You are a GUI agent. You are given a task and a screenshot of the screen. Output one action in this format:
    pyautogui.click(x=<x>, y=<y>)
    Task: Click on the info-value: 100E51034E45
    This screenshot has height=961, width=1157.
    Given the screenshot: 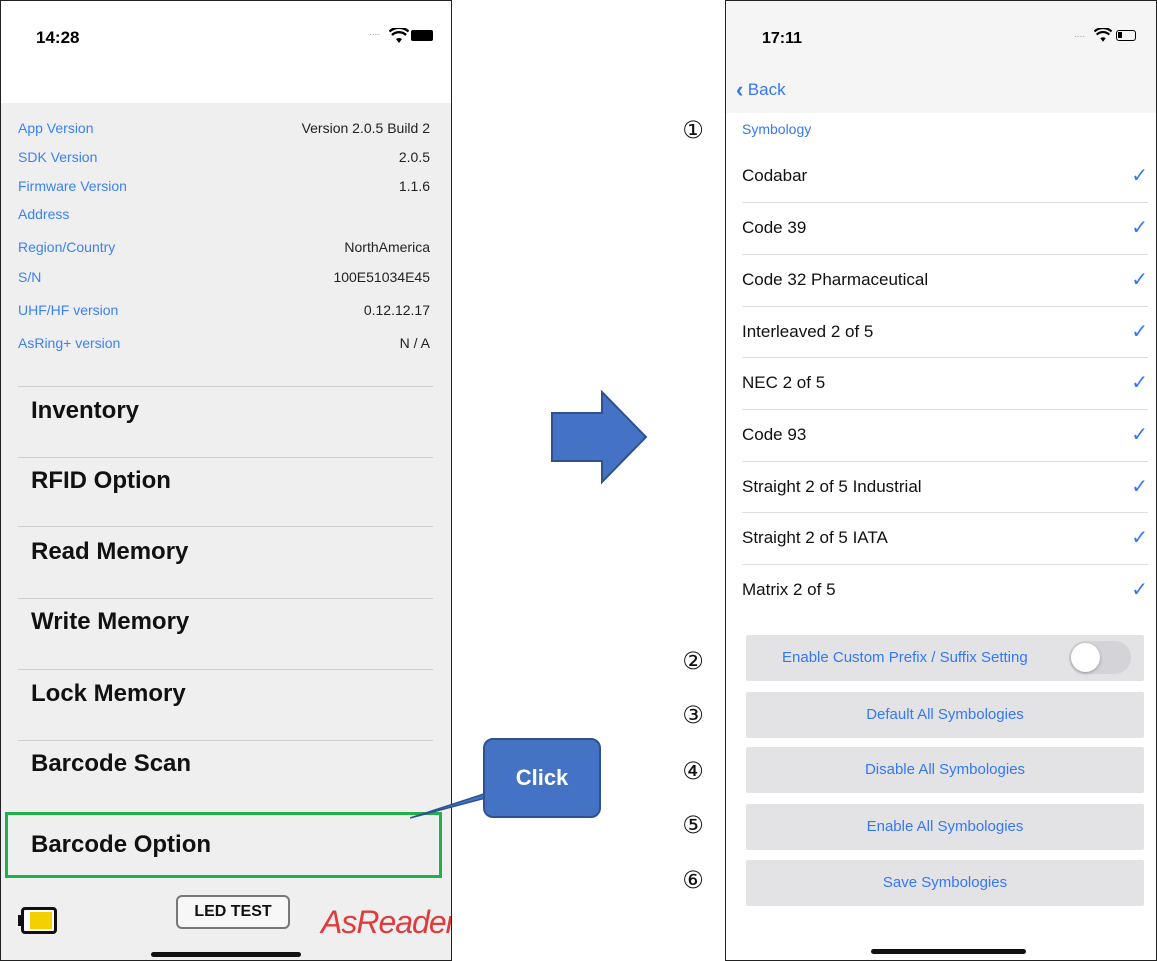 What is the action you would take?
    pyautogui.click(x=381, y=277)
    